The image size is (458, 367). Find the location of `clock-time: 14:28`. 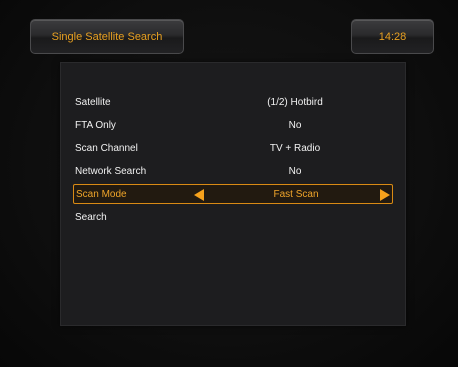

clock-time: 14:28 is located at coordinates (392, 36).